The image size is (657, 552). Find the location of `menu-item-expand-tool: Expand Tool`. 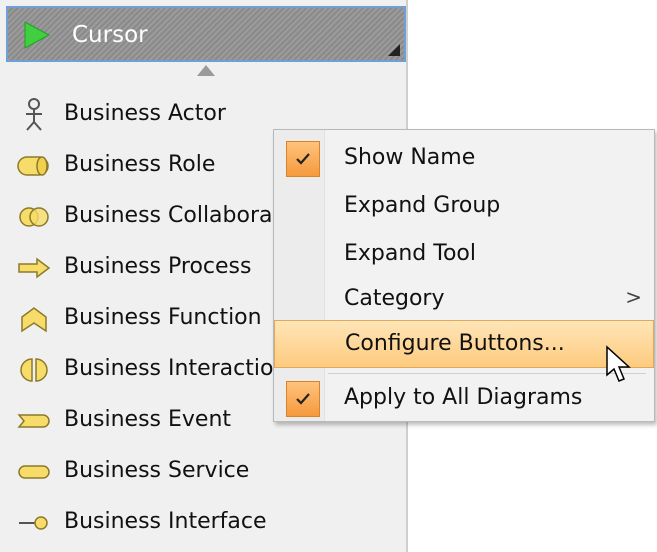

menu-item-expand-tool: Expand Tool is located at coordinates (464, 255).